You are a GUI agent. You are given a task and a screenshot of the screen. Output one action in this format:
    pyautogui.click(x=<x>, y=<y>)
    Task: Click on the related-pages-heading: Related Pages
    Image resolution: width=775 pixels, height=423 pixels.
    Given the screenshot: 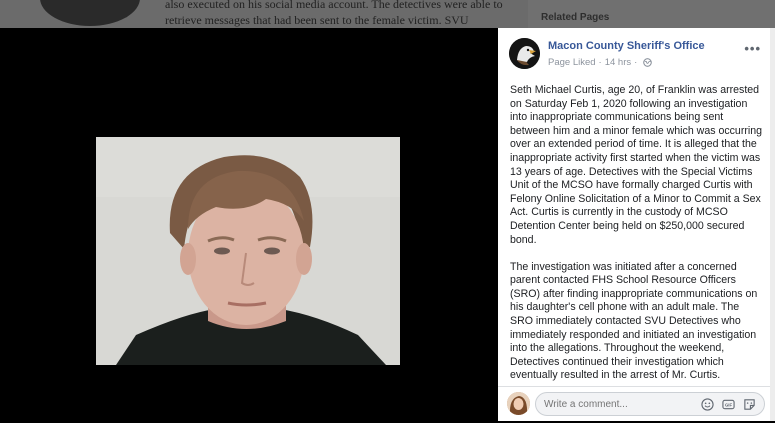 What is the action you would take?
    pyautogui.click(x=575, y=17)
    